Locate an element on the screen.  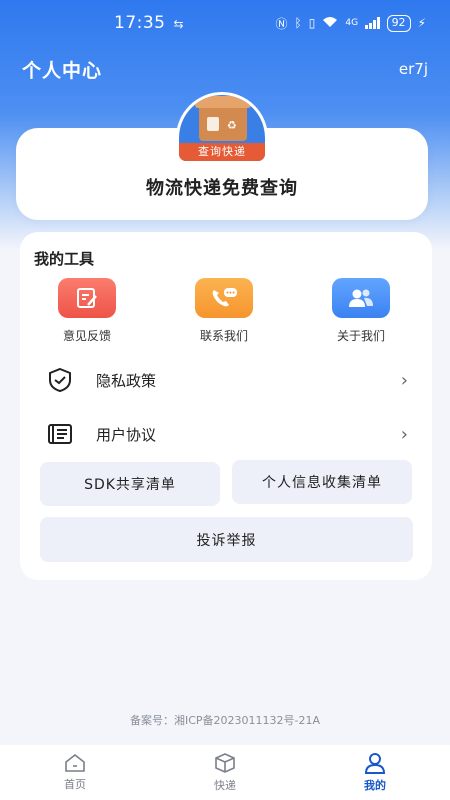
page-header: 个人中心 er7j is located at coordinates (225, 69).